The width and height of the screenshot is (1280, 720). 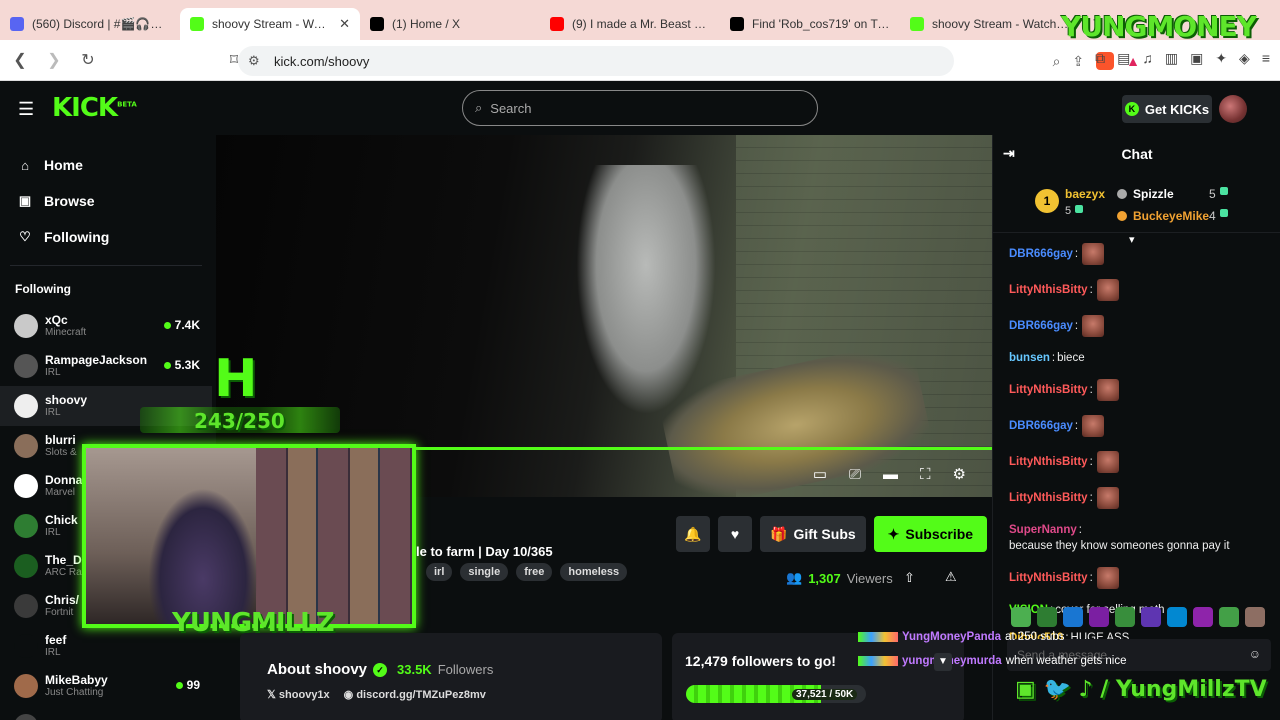 I want to click on sidebar-item-home: ⌂ Home, so click(x=106, y=165).